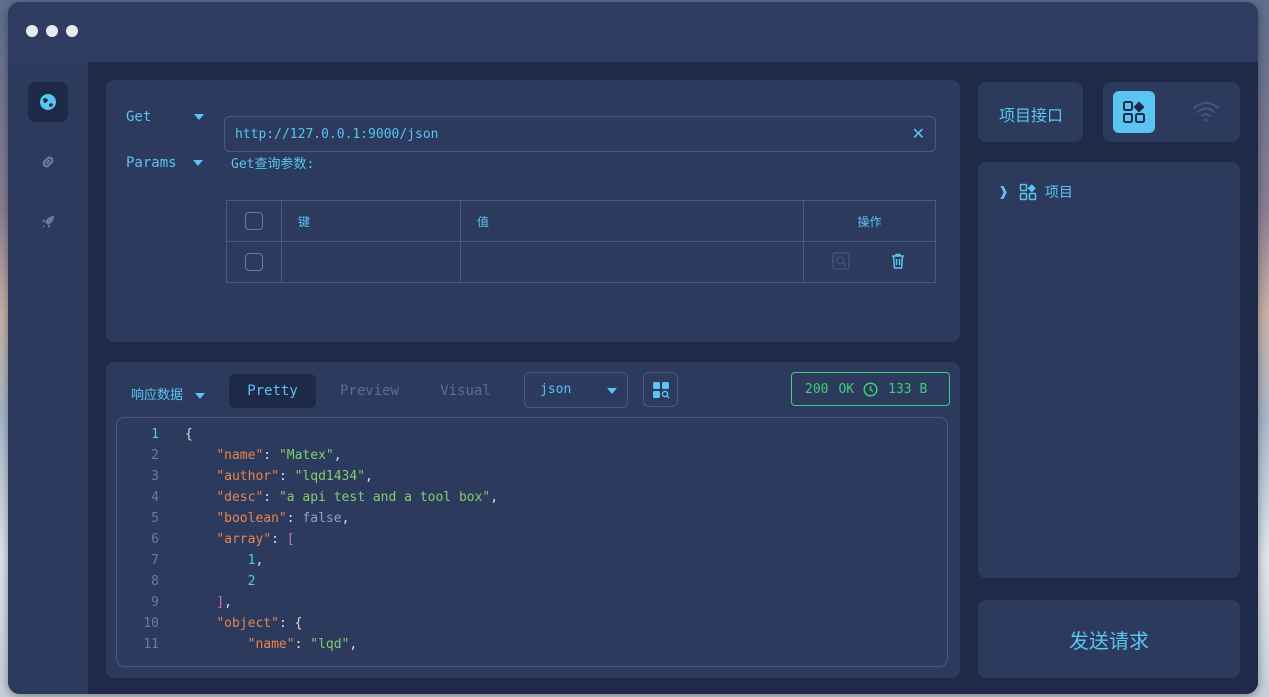 Image resolution: width=1269 pixels, height=697 pixels. I want to click on project-api-label: 项目接口, so click(1031, 115).